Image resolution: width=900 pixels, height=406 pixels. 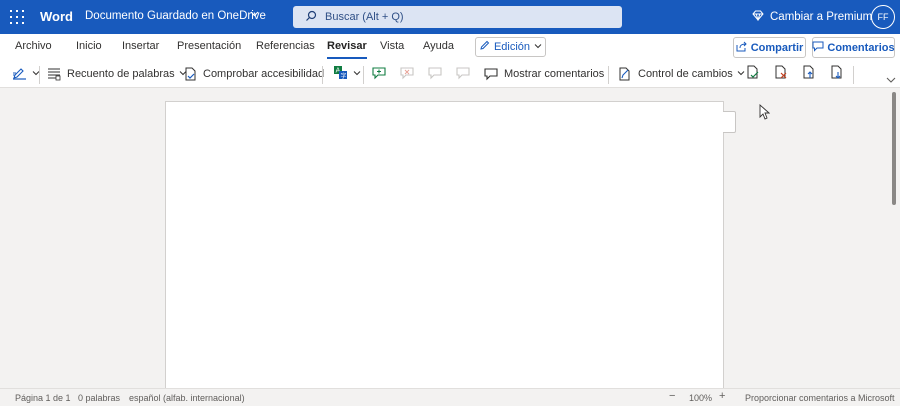 I want to click on accessibility-check-icon, so click(x=190, y=74).